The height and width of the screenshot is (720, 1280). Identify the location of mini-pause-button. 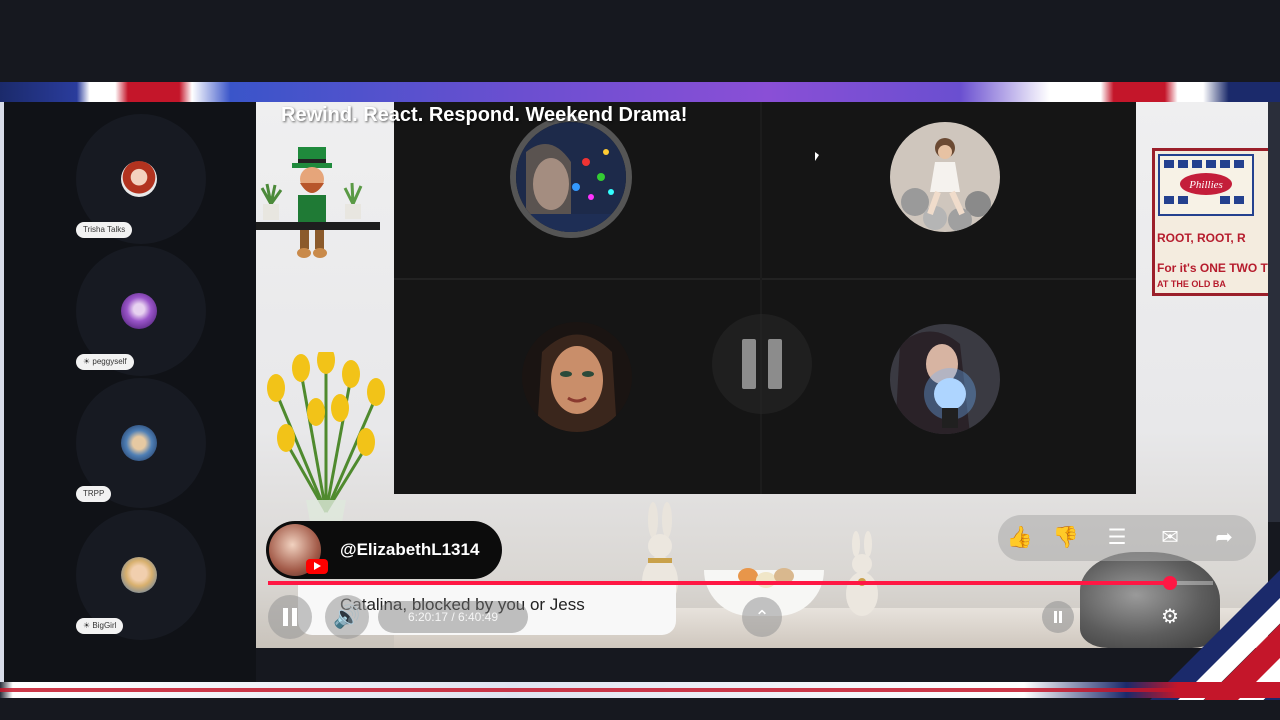
(1058, 617).